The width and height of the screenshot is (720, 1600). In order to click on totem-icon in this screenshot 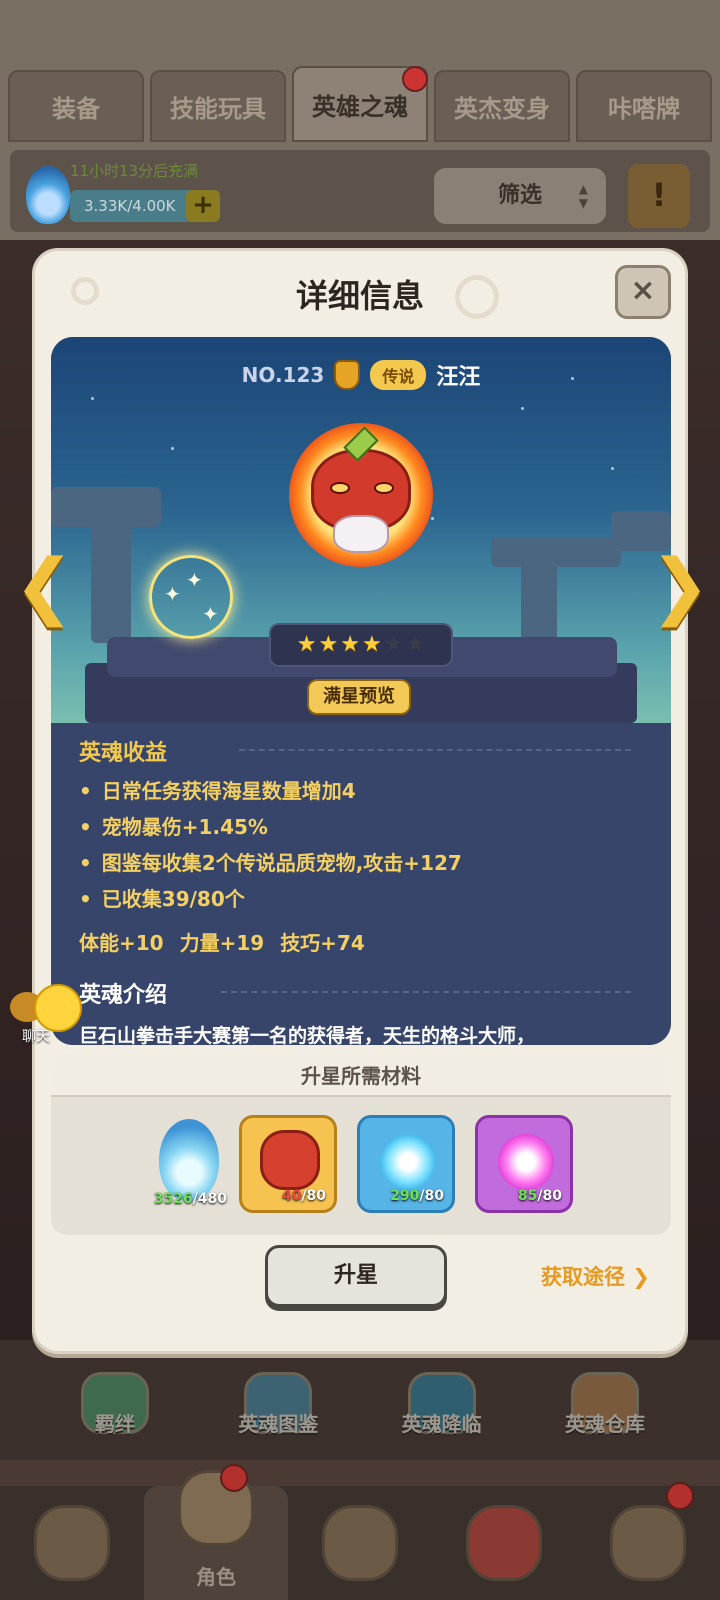, I will do `click(648, 1543)`.